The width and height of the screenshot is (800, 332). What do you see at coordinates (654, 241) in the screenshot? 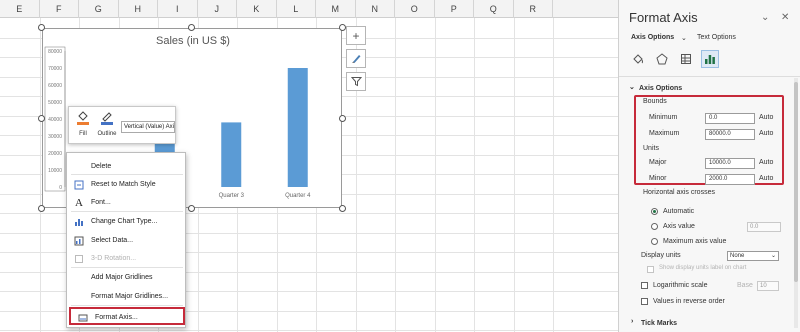
I see `radio-maximum-axis-value` at bounding box center [654, 241].